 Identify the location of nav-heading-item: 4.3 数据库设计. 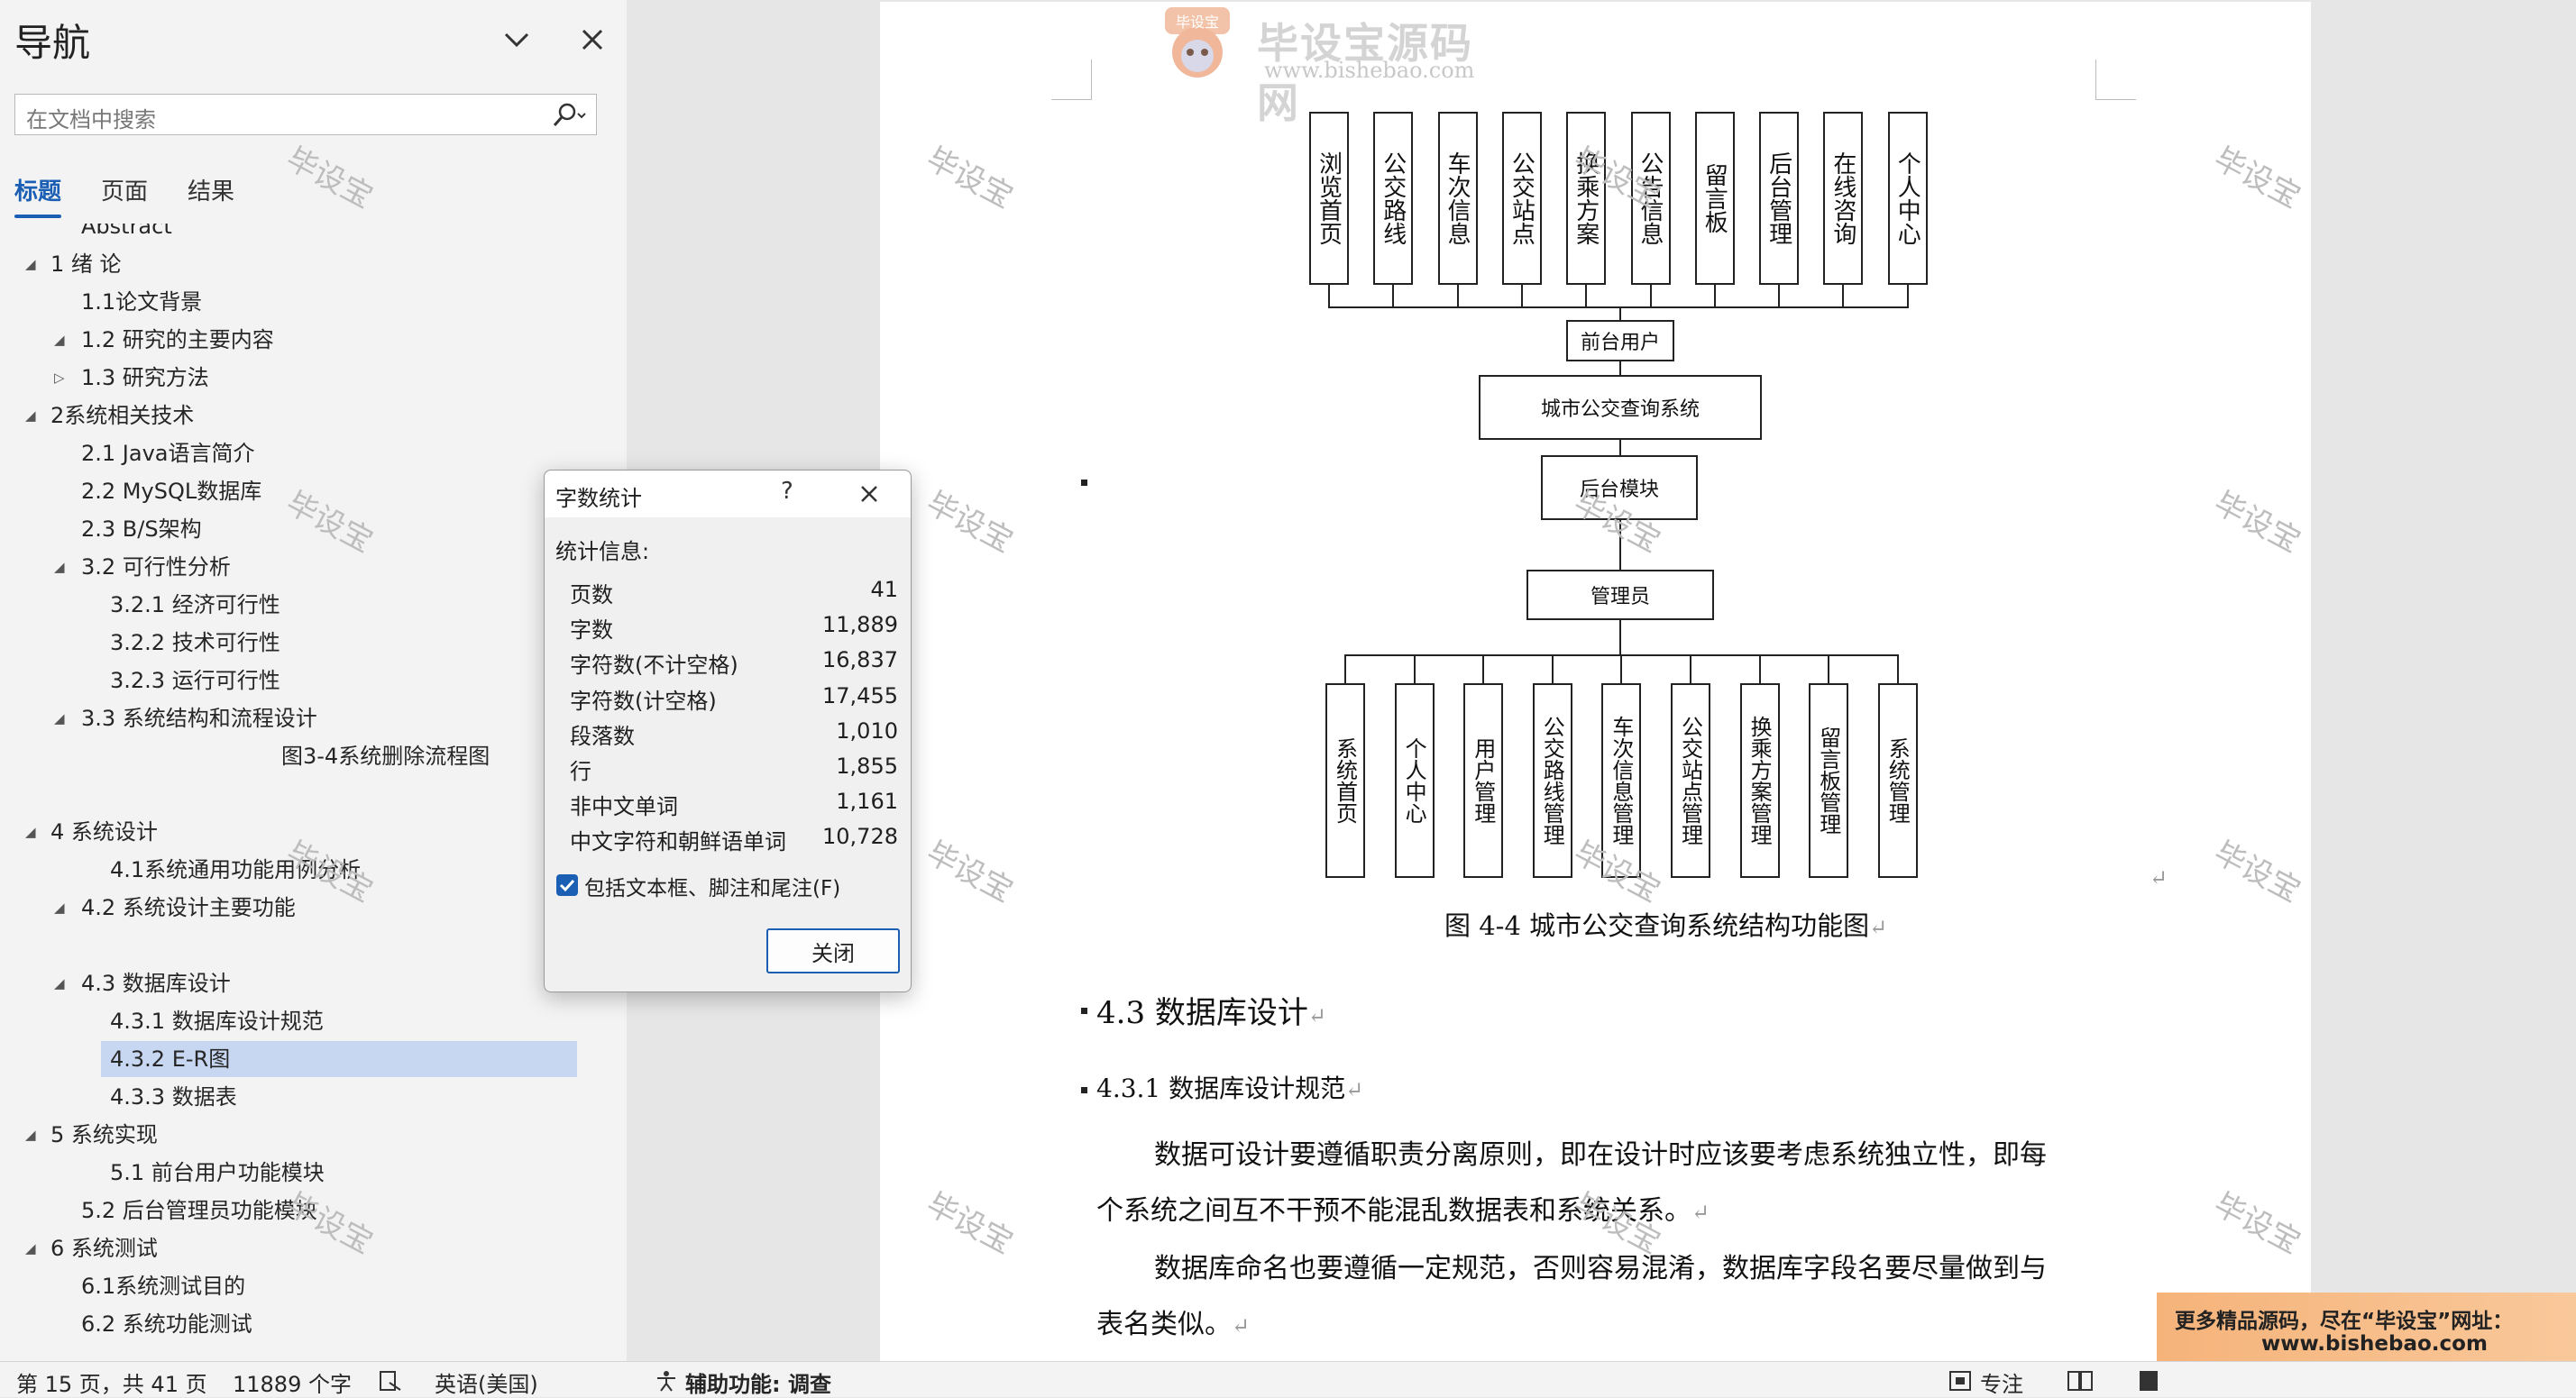
(156, 984).